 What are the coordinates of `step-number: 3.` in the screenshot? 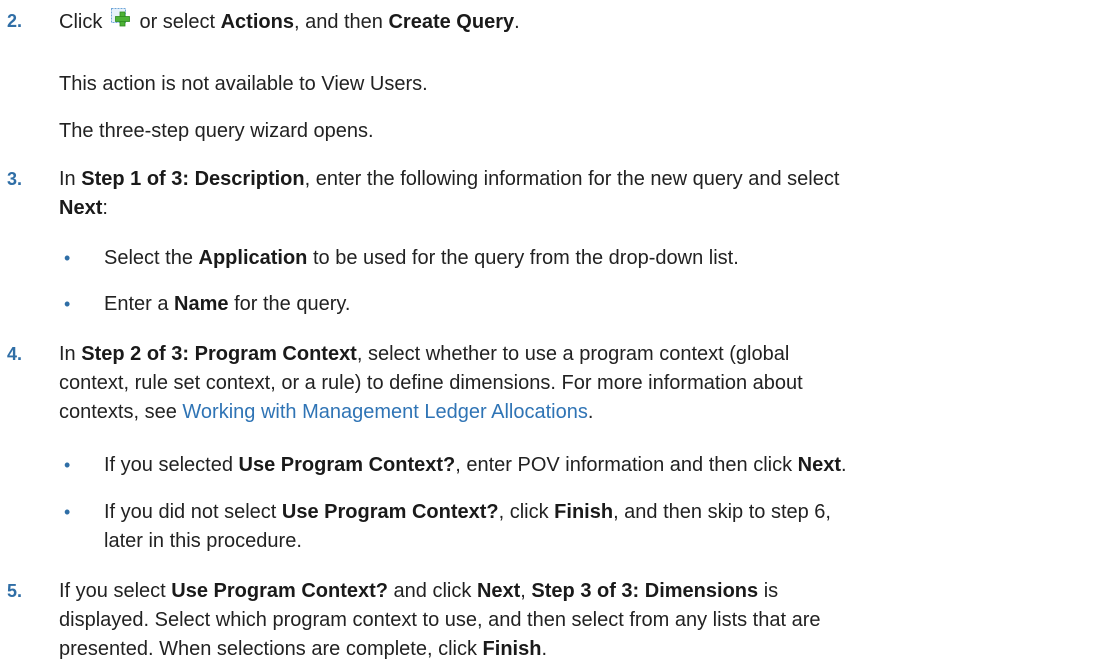 It's located at (15, 179).